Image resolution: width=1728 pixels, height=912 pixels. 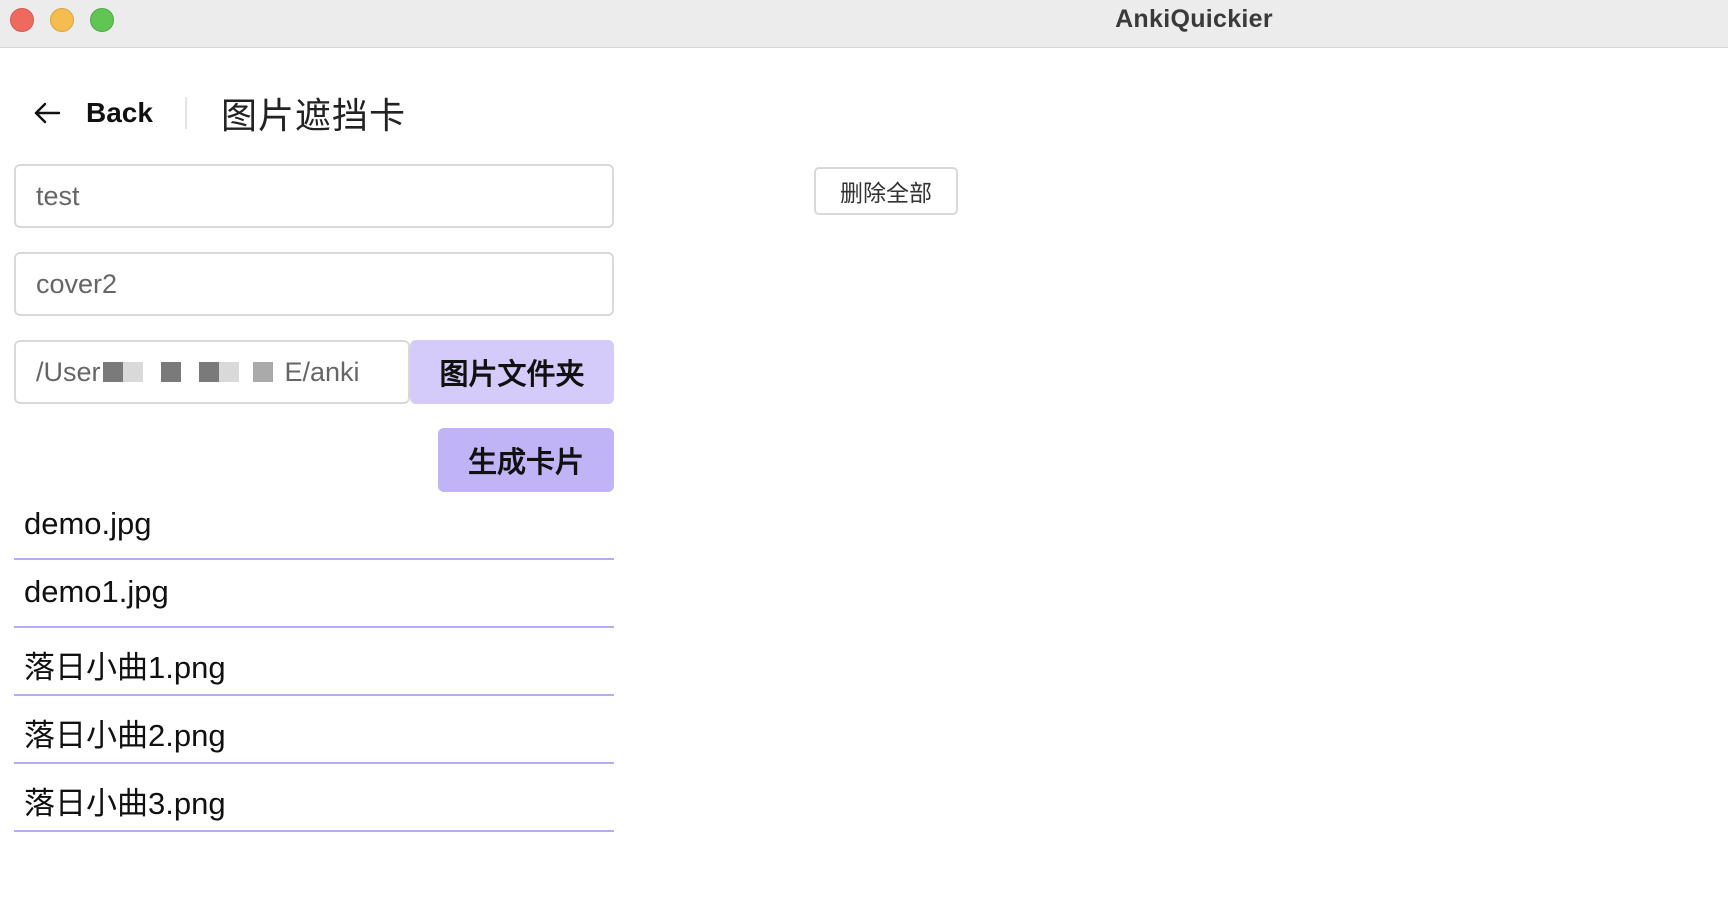 What do you see at coordinates (314, 730) in the screenshot?
I see `file-list-item: 落日小曲2.png` at bounding box center [314, 730].